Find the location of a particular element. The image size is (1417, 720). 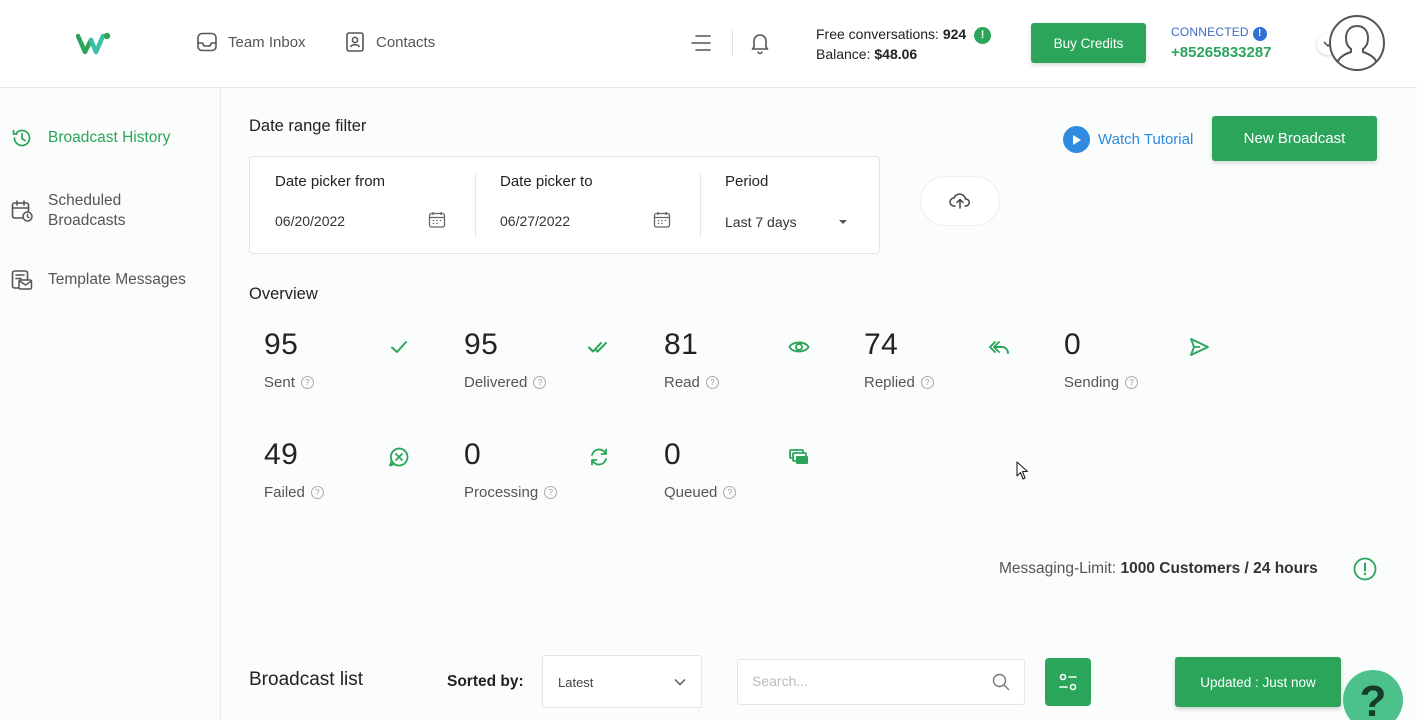

new-broadcast-button: New Broadcast is located at coordinates (1294, 138).